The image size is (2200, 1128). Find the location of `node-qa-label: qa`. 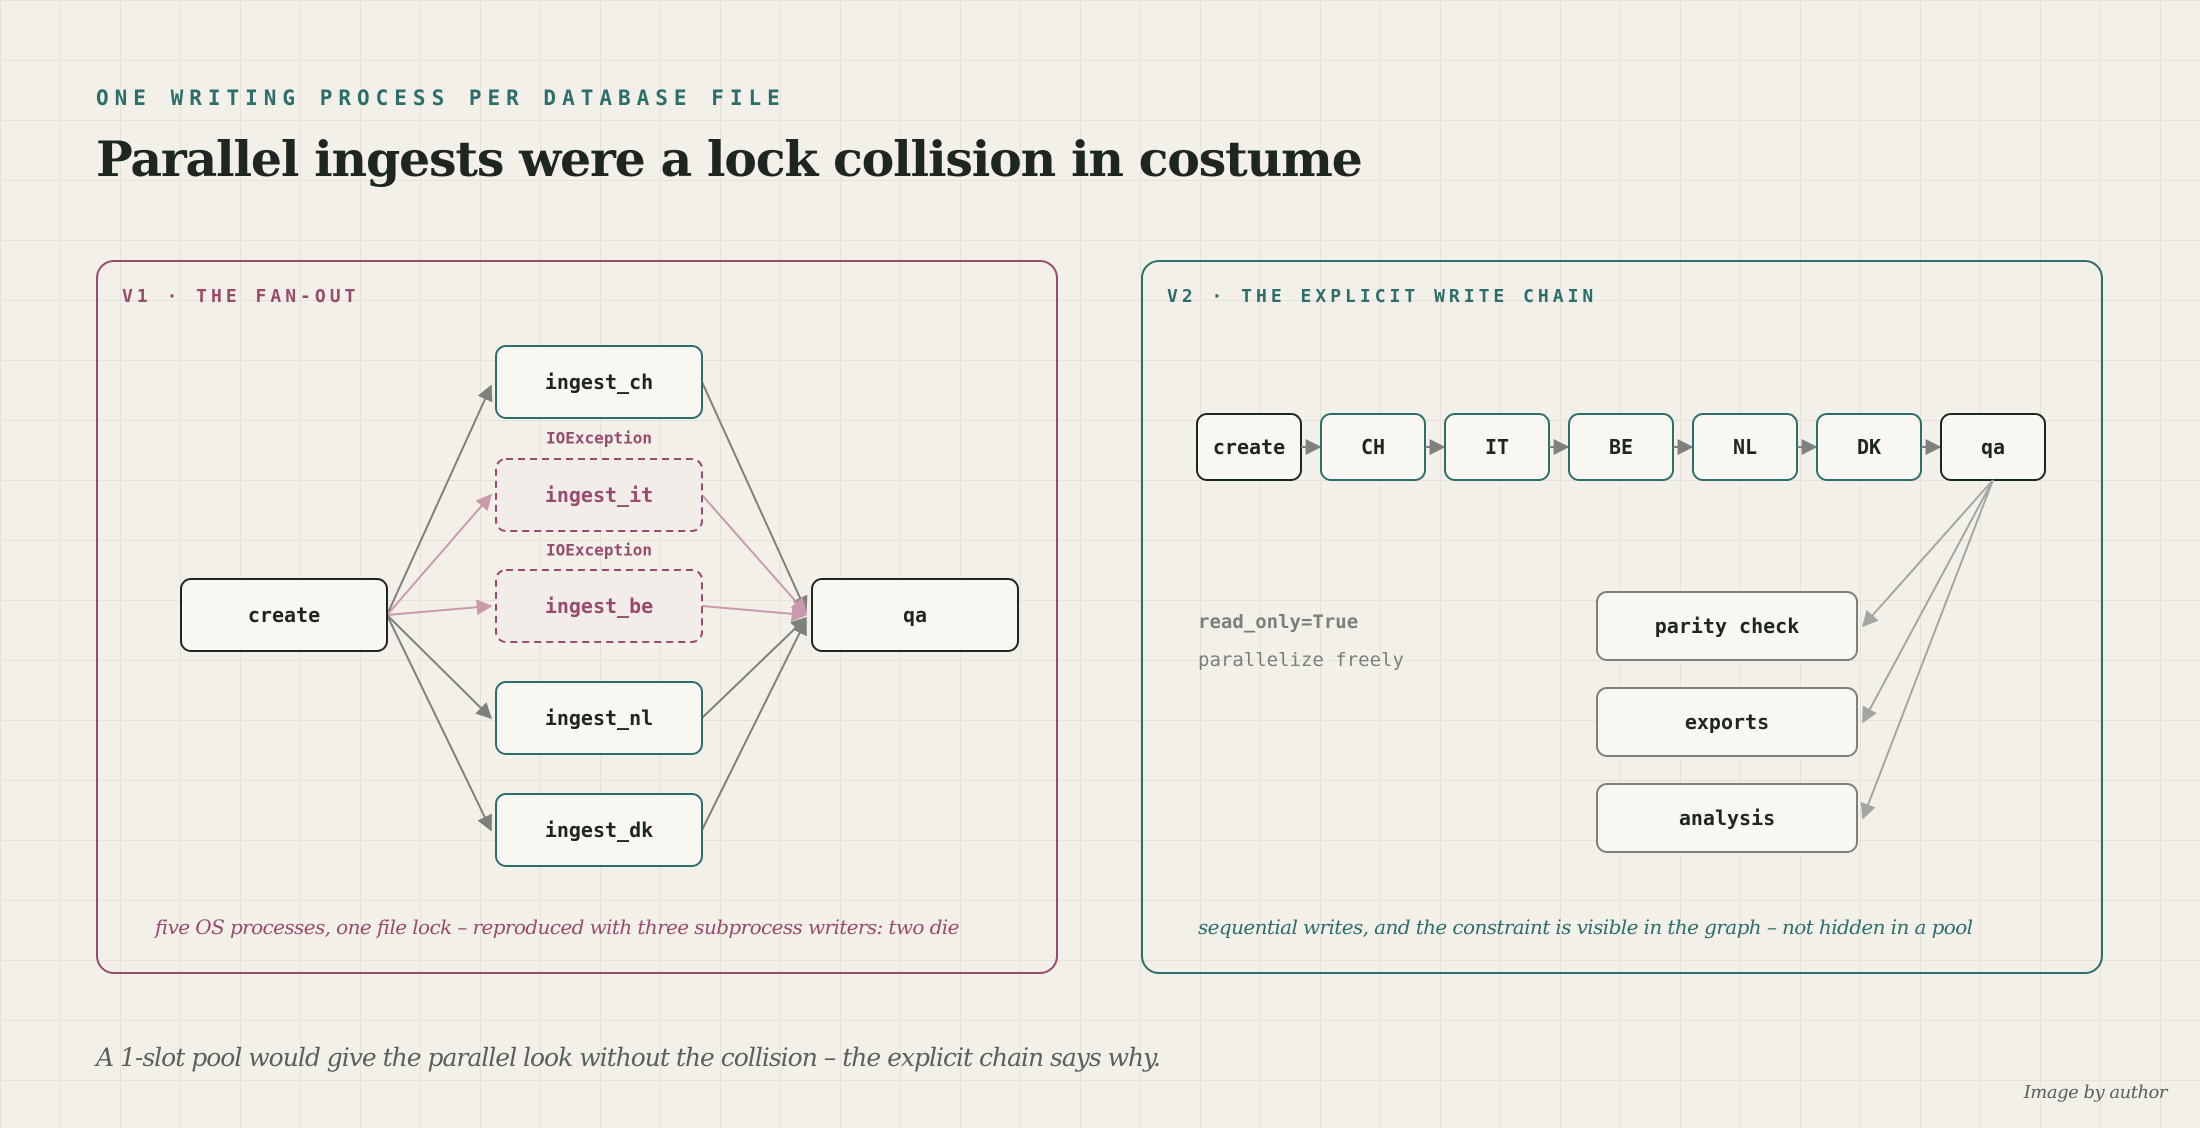

node-qa-label: qa is located at coordinates (915, 615).